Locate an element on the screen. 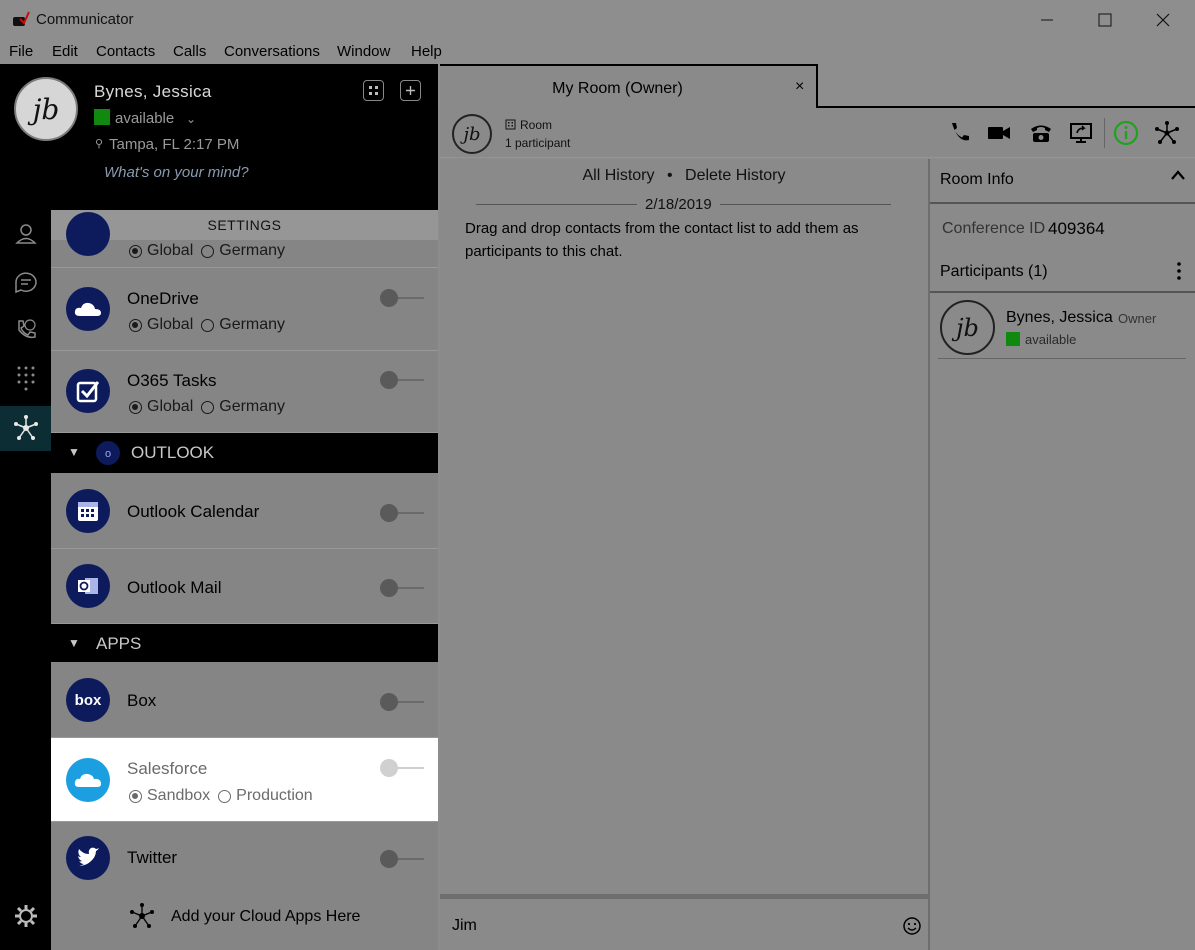  status-selector: available is located at coordinates (144, 118).